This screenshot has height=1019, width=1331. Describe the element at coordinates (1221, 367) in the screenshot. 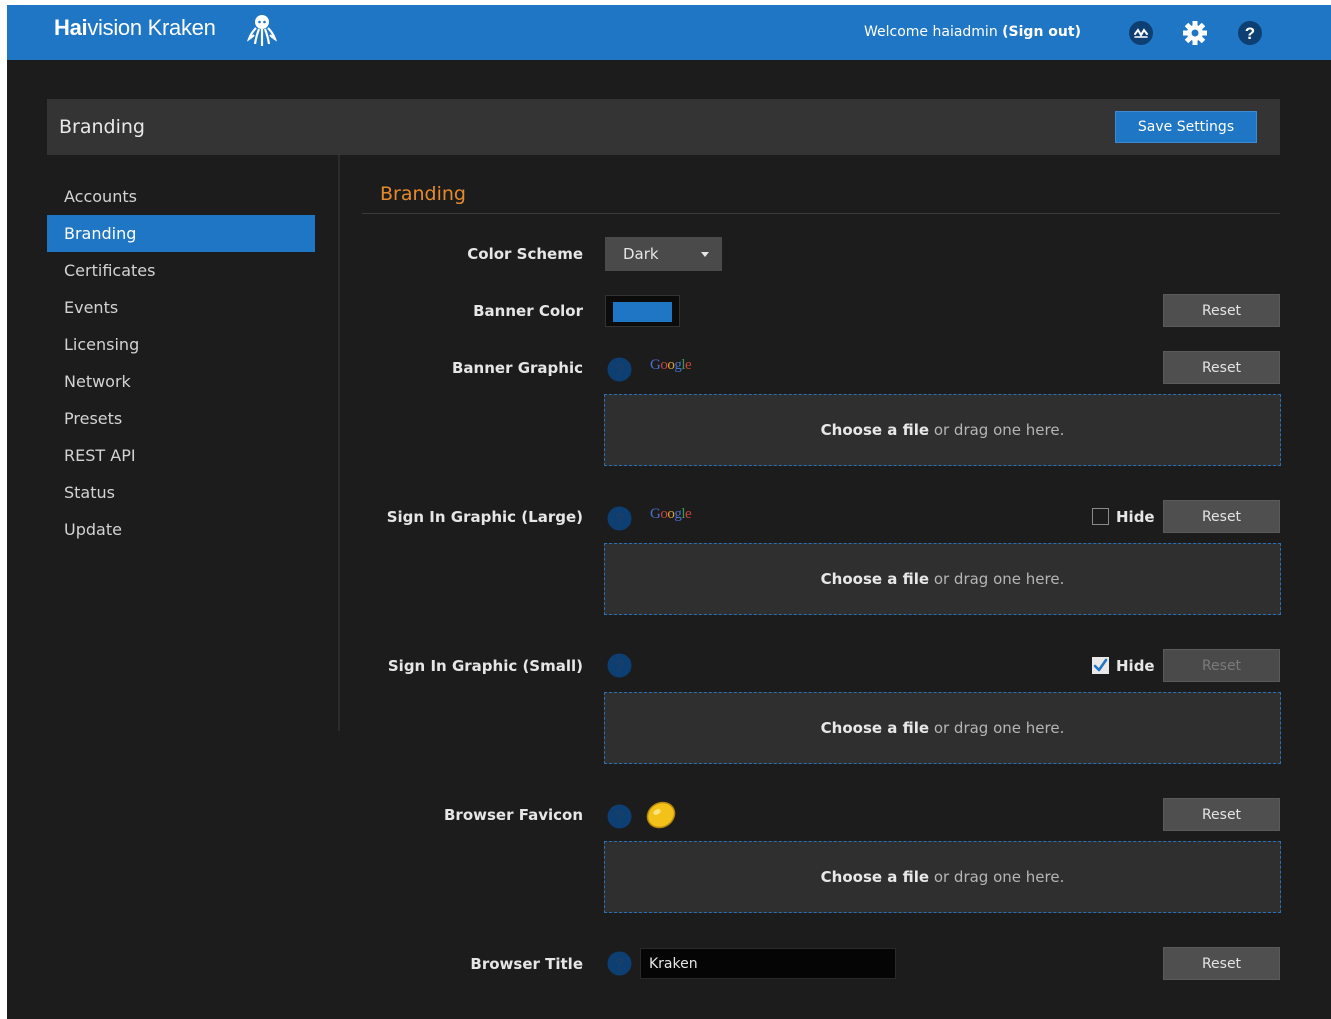

I see `banner-graphic-reset-button: Reset` at that location.